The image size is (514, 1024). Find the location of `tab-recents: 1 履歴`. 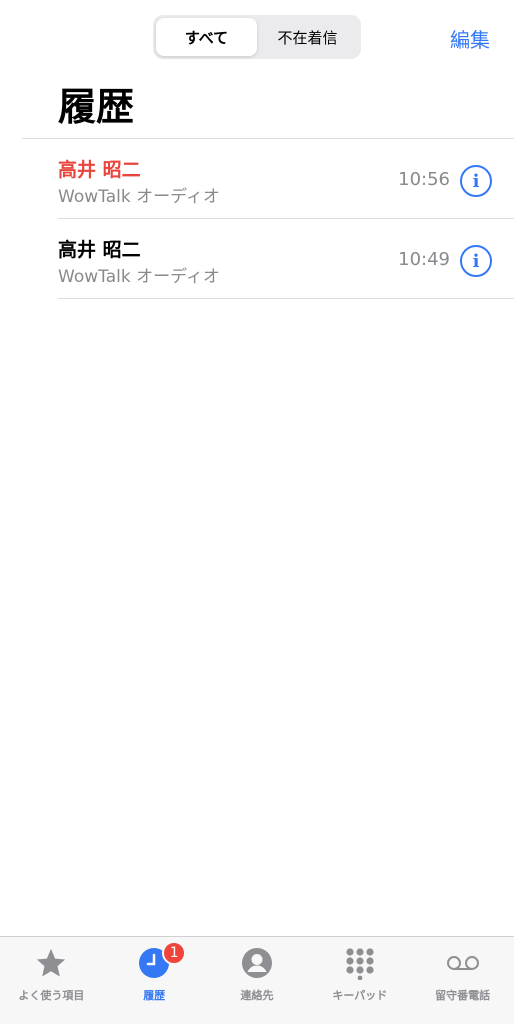

tab-recents: 1 履歴 is located at coordinates (154, 980).